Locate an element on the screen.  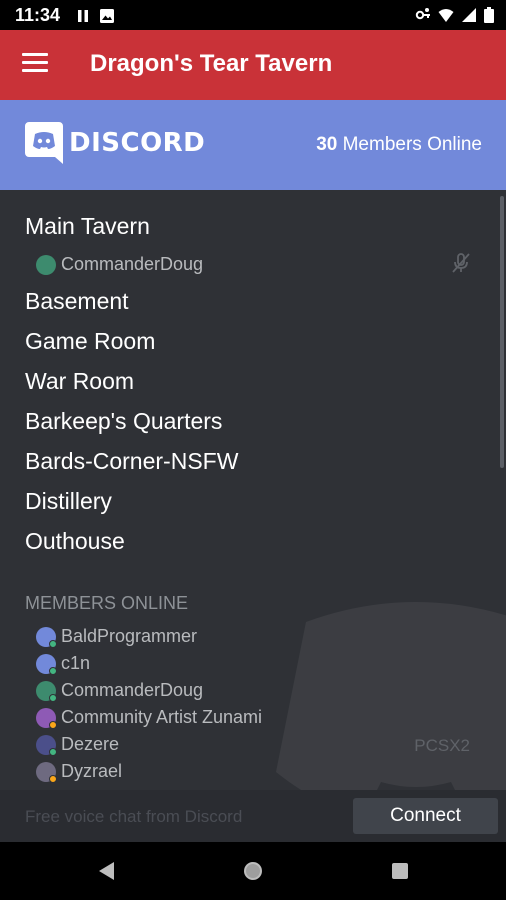
recents-square-icon is located at coordinates (400, 871).